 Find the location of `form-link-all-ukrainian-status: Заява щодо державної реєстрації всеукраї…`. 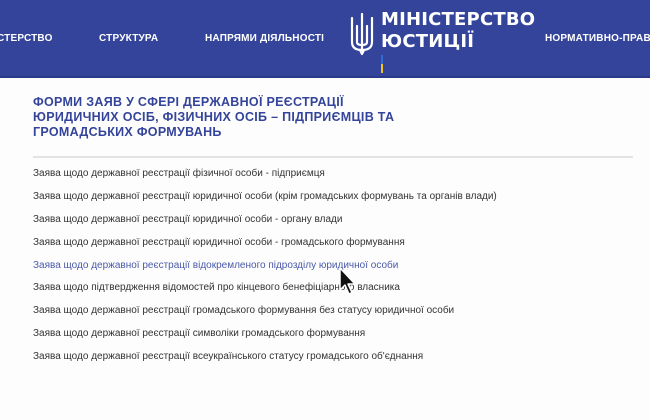

form-link-all-ukrainian-status: Заява щодо державної реєстрації всеукраї… is located at coordinates (333, 361).